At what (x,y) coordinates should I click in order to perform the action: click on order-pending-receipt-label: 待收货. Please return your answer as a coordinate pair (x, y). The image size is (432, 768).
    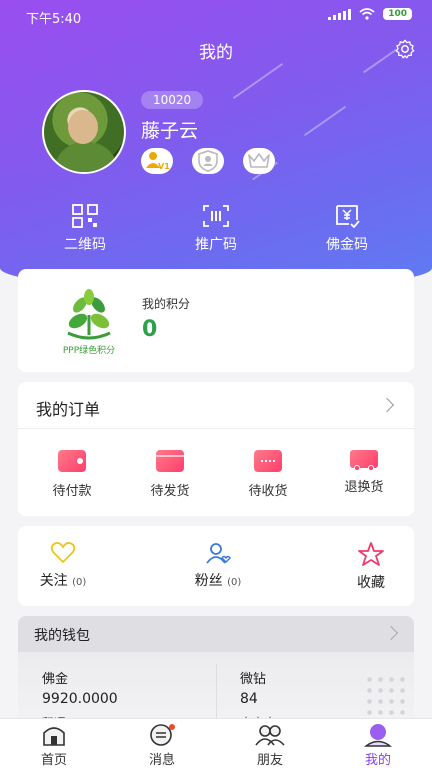
    Looking at the image, I should click on (268, 491).